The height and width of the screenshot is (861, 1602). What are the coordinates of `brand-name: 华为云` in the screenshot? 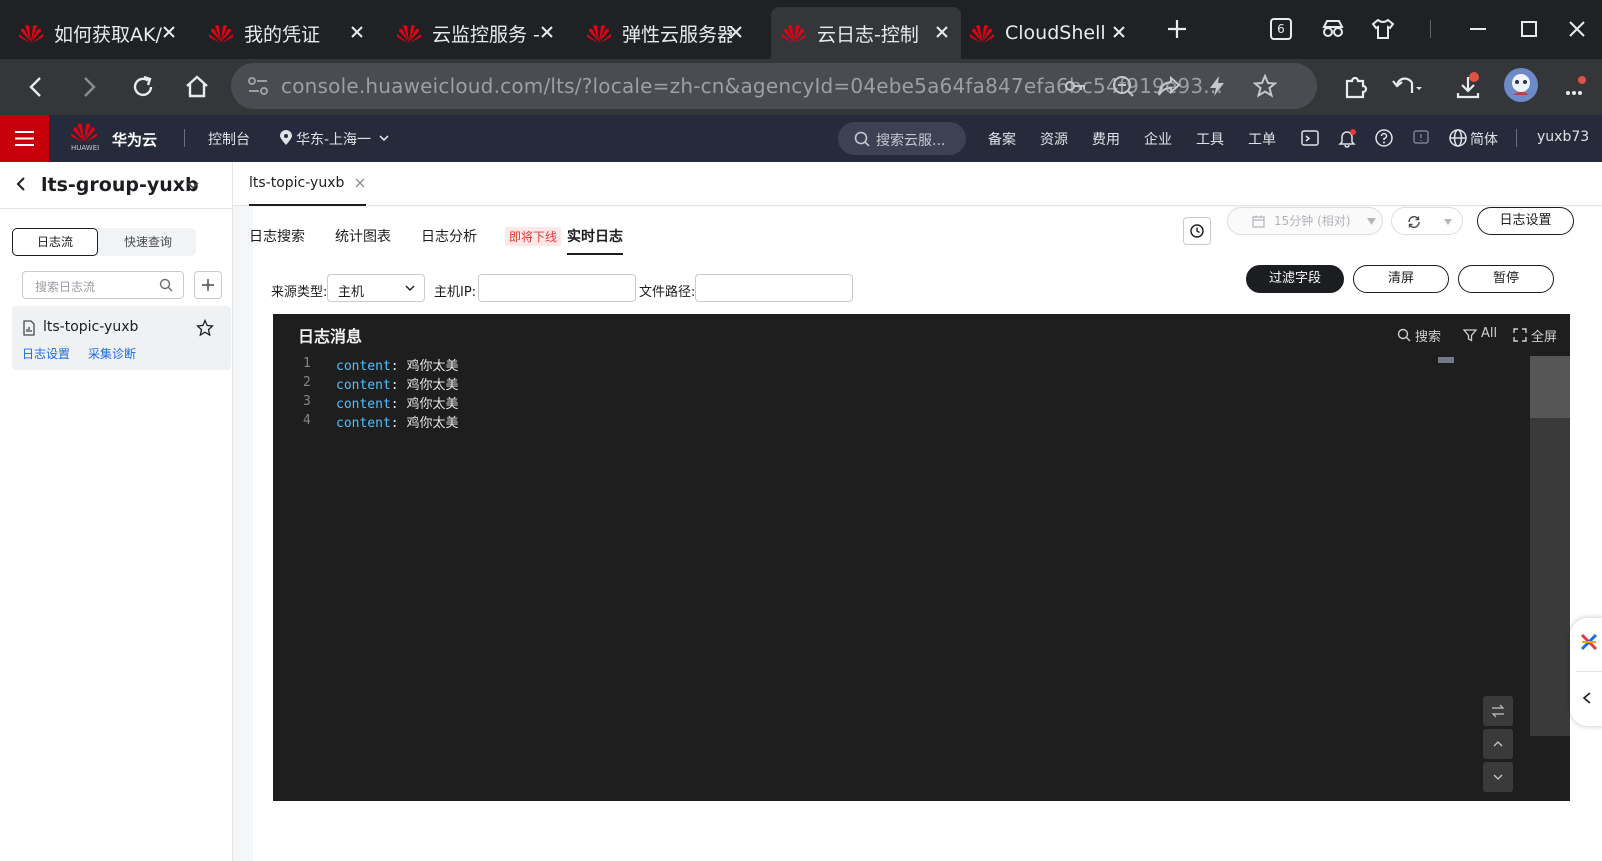 It's located at (134, 139).